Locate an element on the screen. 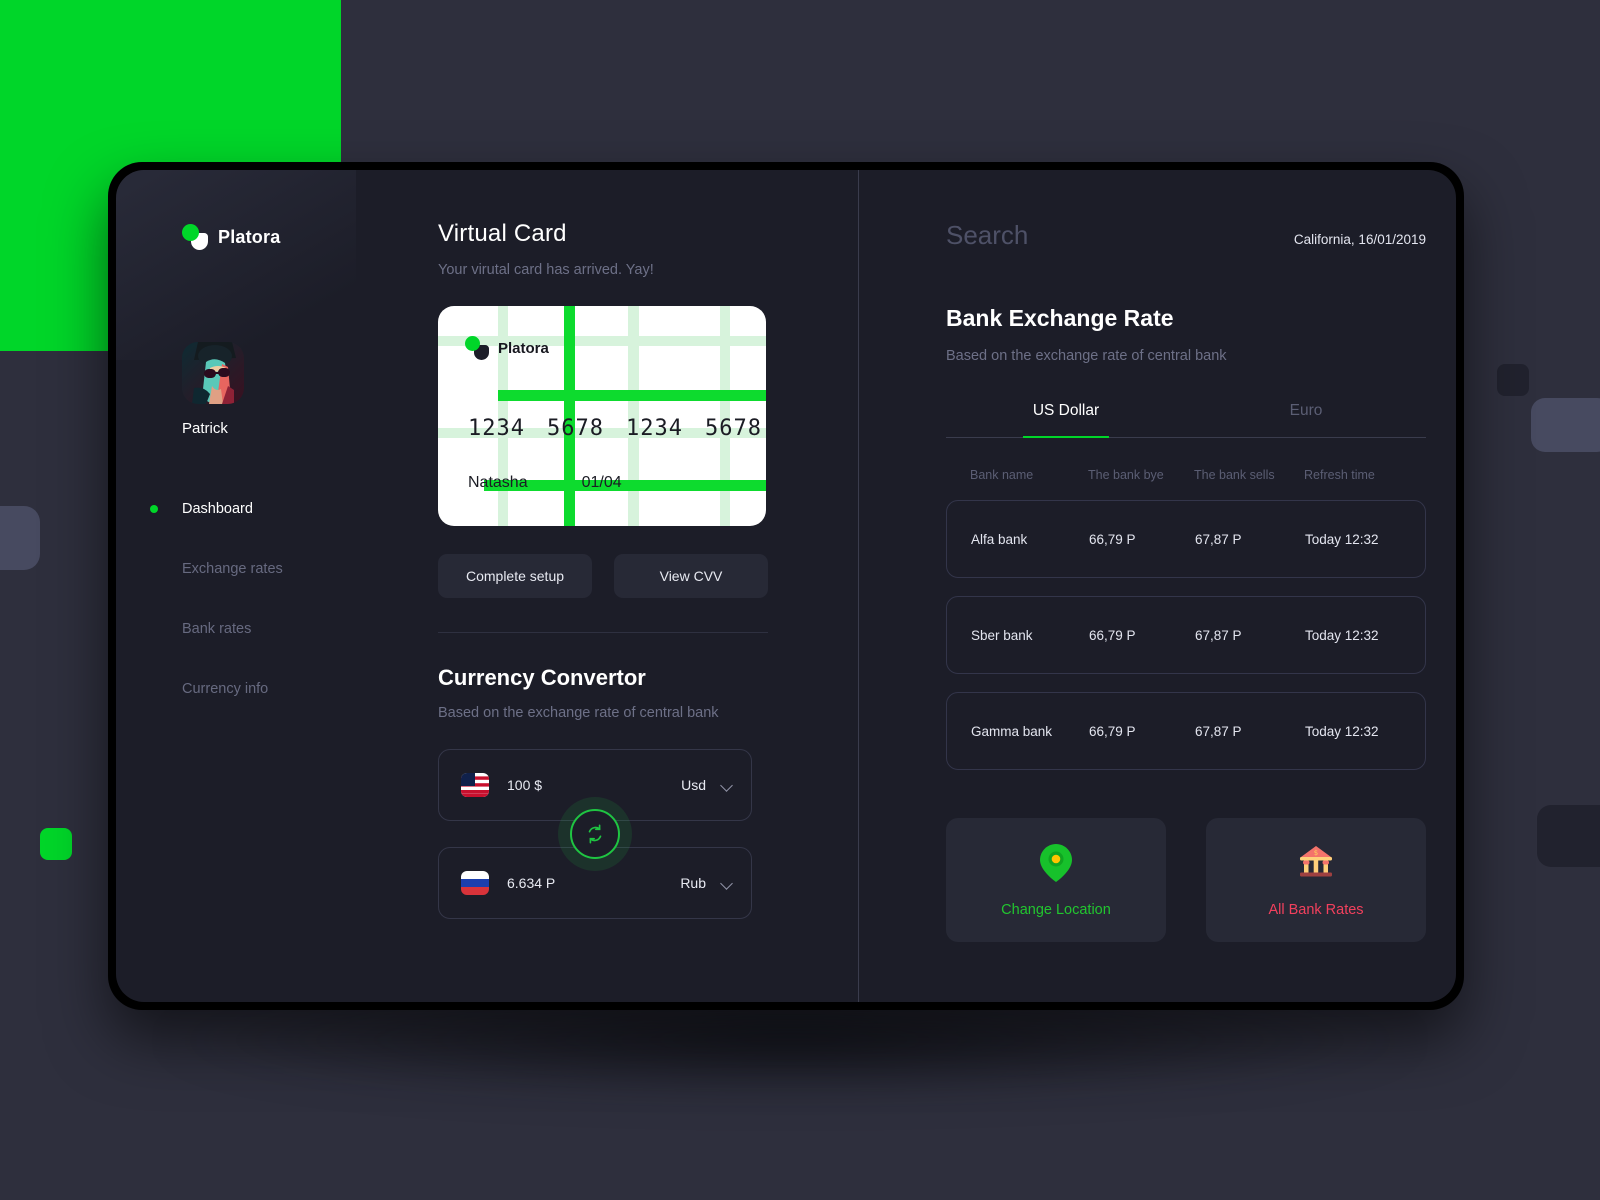  card-actions: Complete setup View CVV is located at coordinates (648, 576).